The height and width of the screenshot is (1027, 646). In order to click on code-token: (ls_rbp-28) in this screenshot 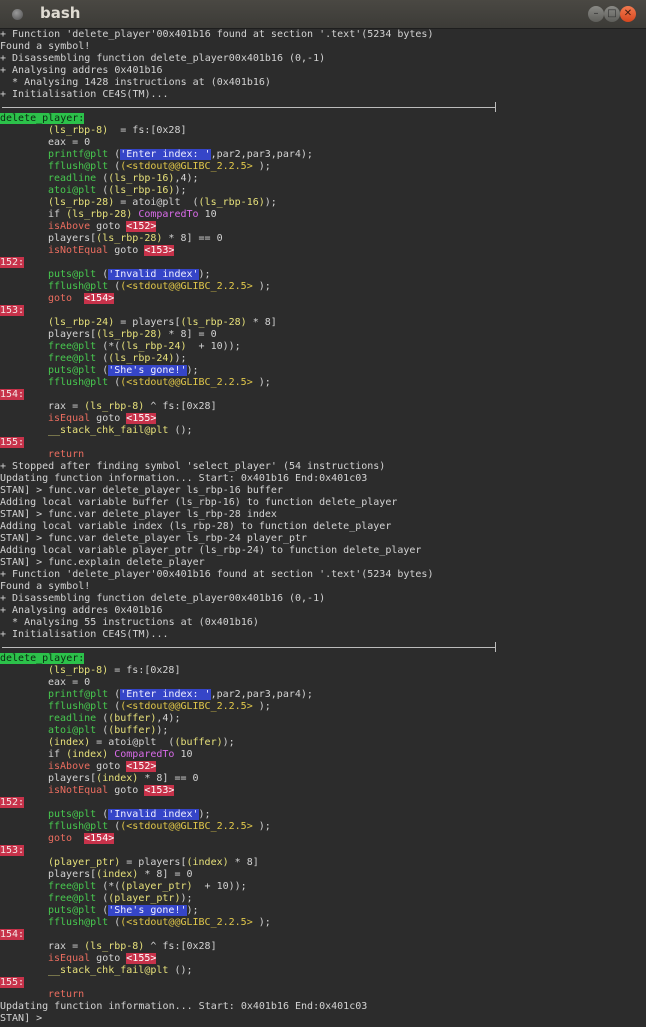, I will do `click(213, 322)`.